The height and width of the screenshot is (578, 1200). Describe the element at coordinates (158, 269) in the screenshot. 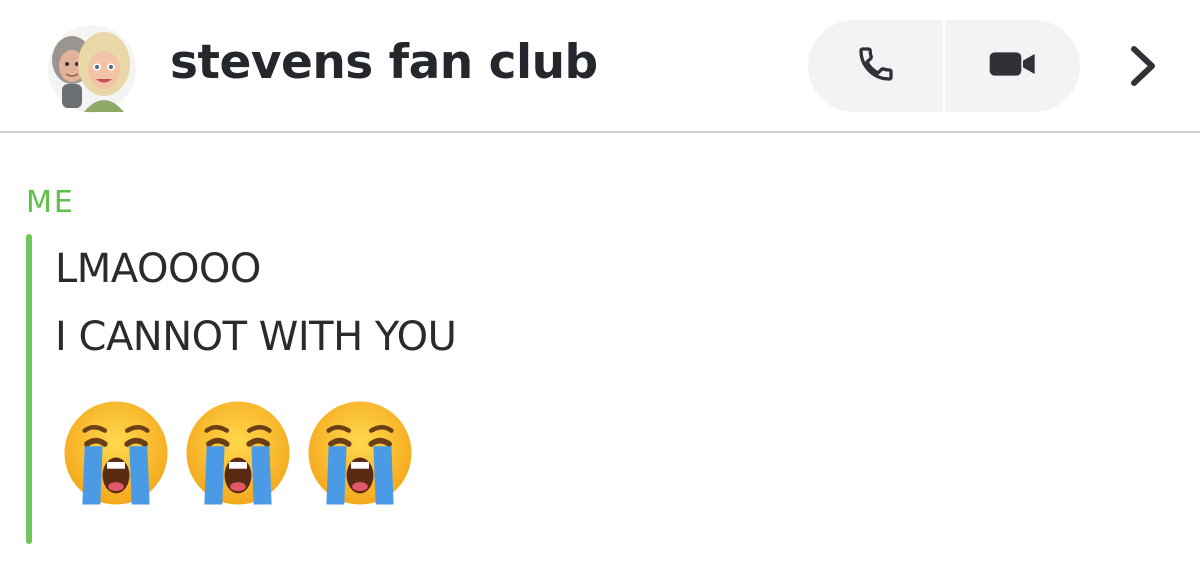

I see `message-text-line: LMAOOOO` at that location.